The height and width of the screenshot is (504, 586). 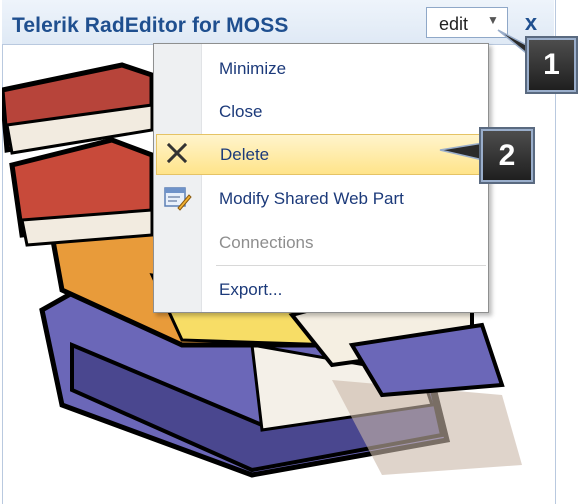 I want to click on callout-number: 2, so click(x=507, y=155).